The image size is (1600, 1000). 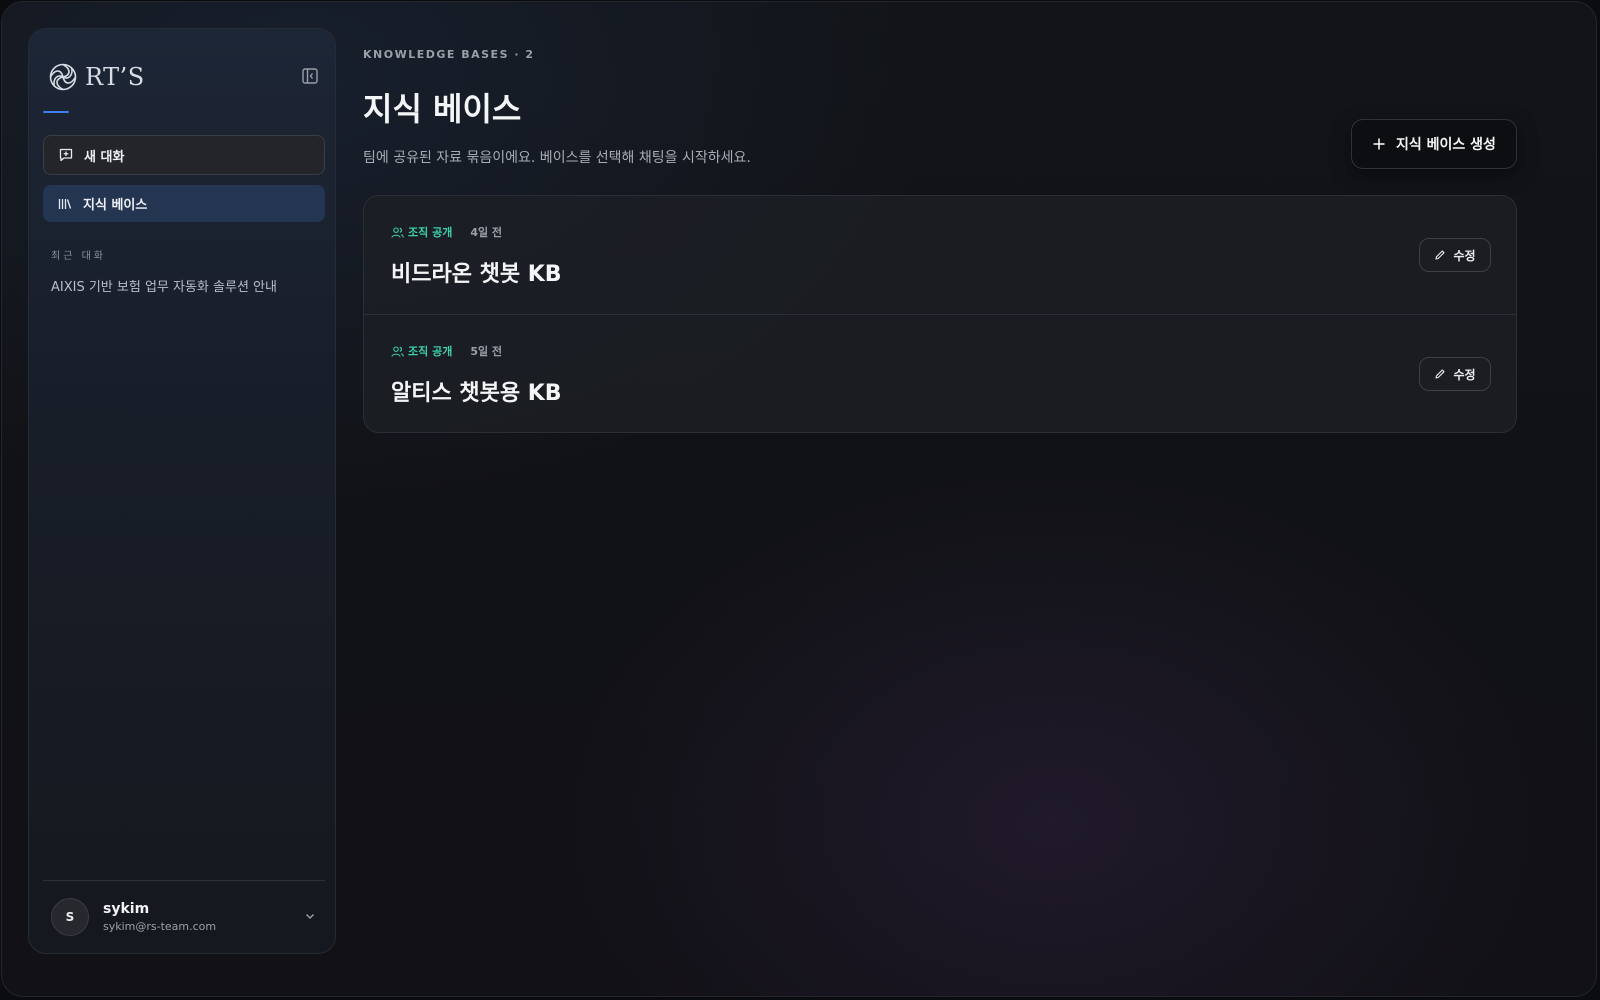 I want to click on plus-icon, so click(x=1379, y=144).